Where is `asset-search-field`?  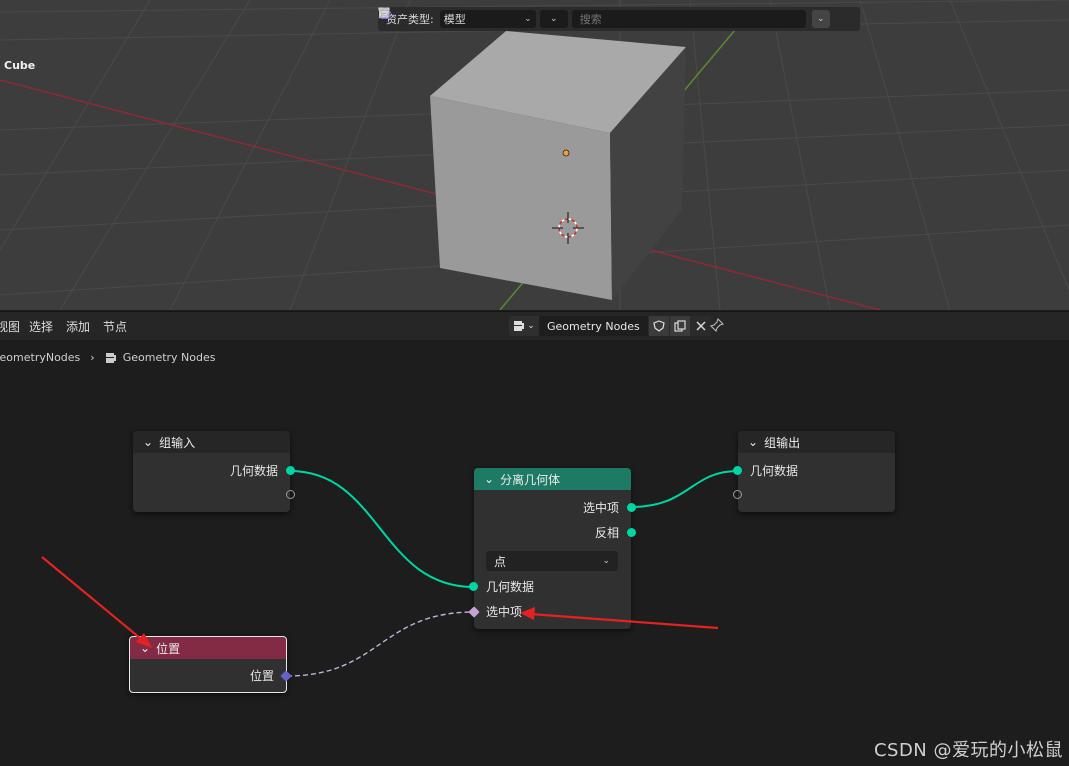 asset-search-field is located at coordinates (592, 17).